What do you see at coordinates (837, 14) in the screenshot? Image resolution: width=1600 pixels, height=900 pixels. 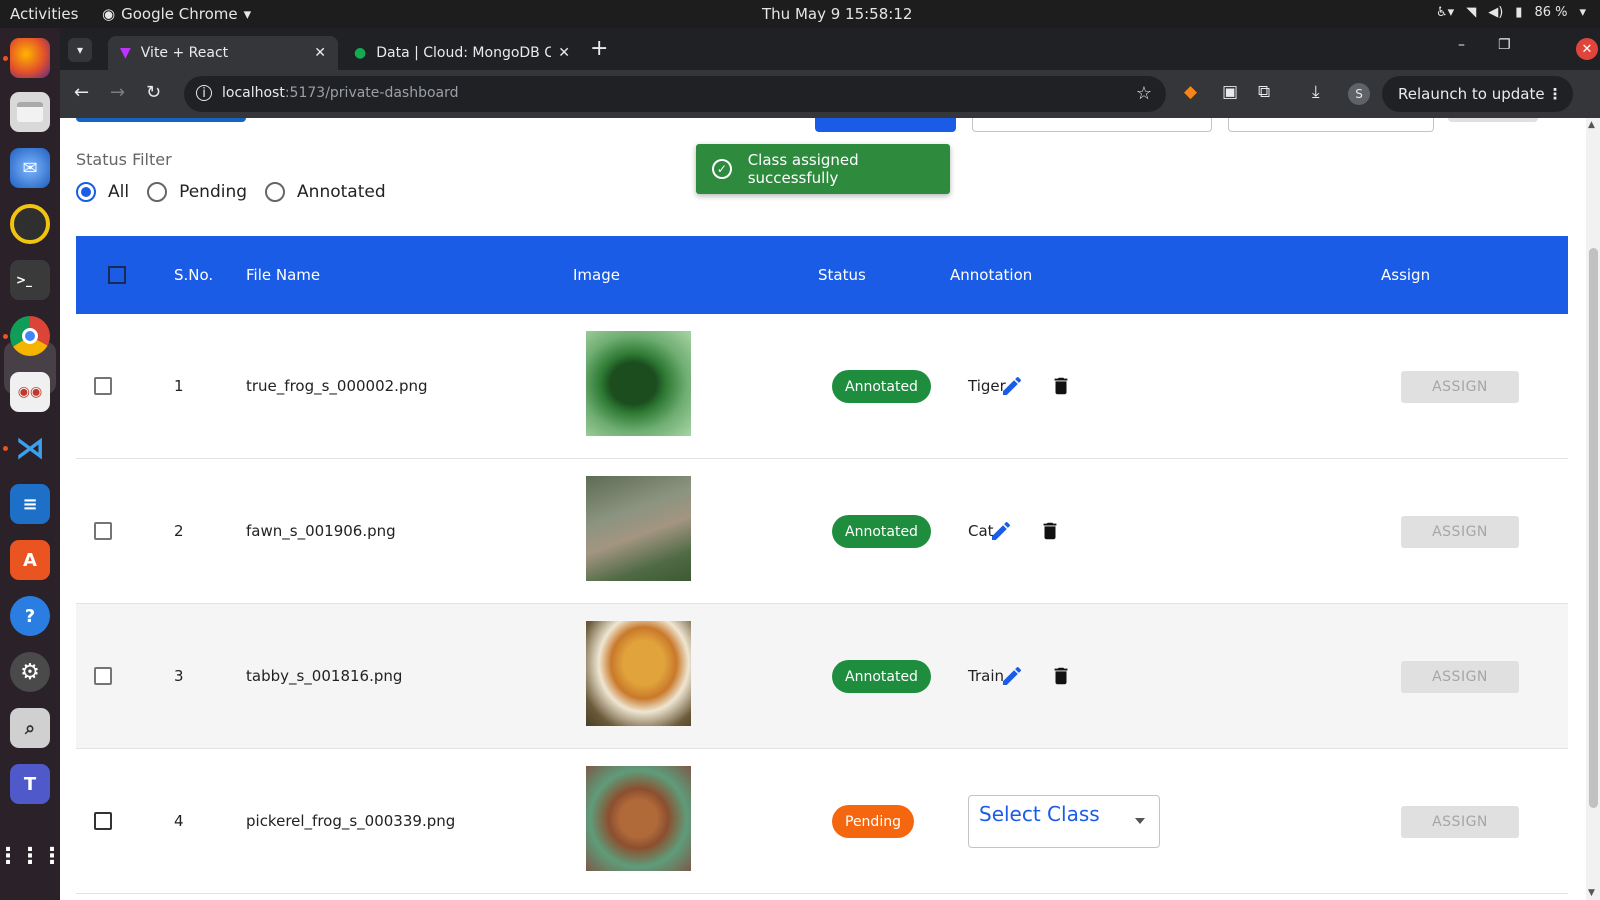 I see `clock: Thu May 9 15:58:12` at bounding box center [837, 14].